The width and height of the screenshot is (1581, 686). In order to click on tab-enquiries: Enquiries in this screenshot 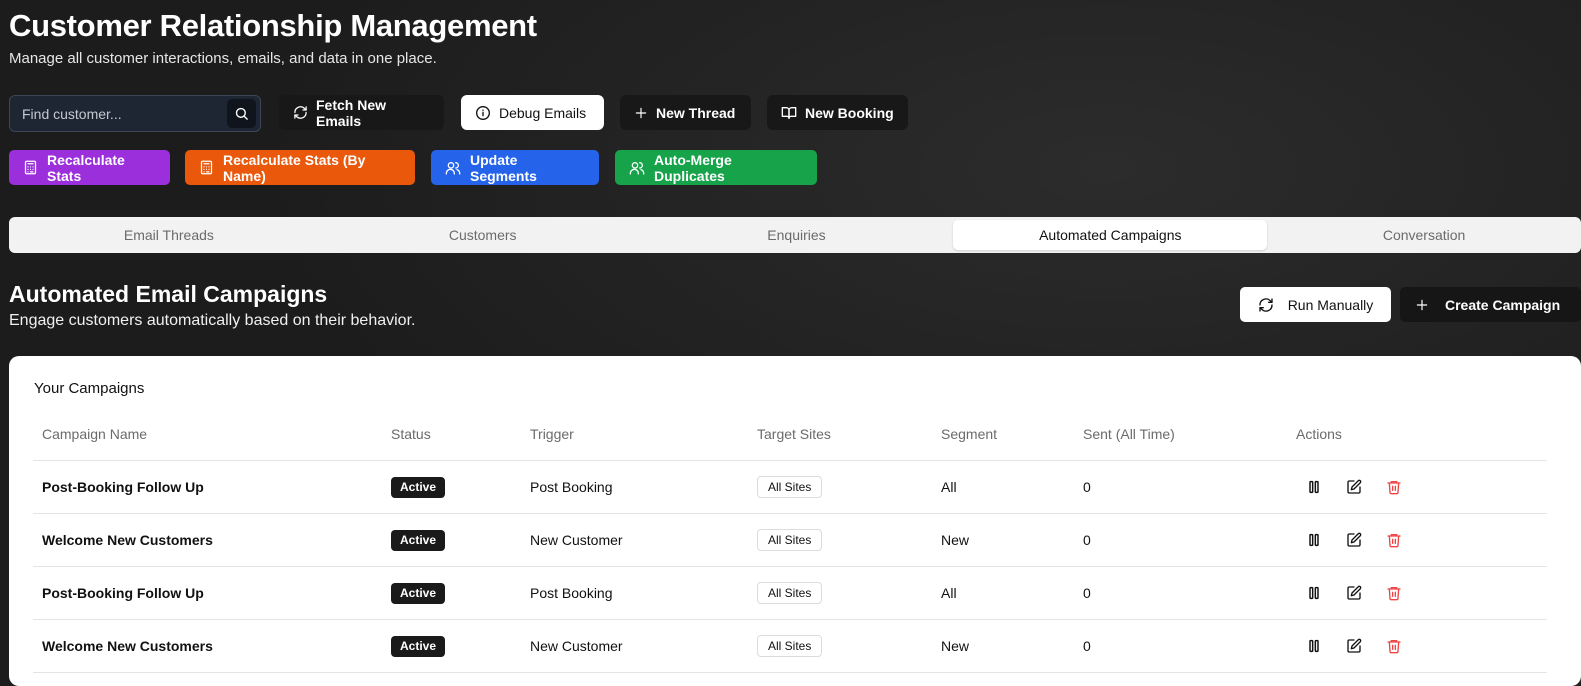, I will do `click(797, 235)`.